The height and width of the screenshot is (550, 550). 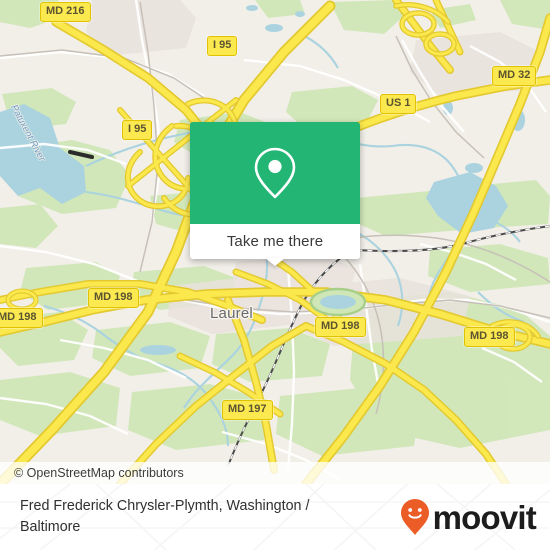 I want to click on callout-image-panel, so click(x=275, y=173).